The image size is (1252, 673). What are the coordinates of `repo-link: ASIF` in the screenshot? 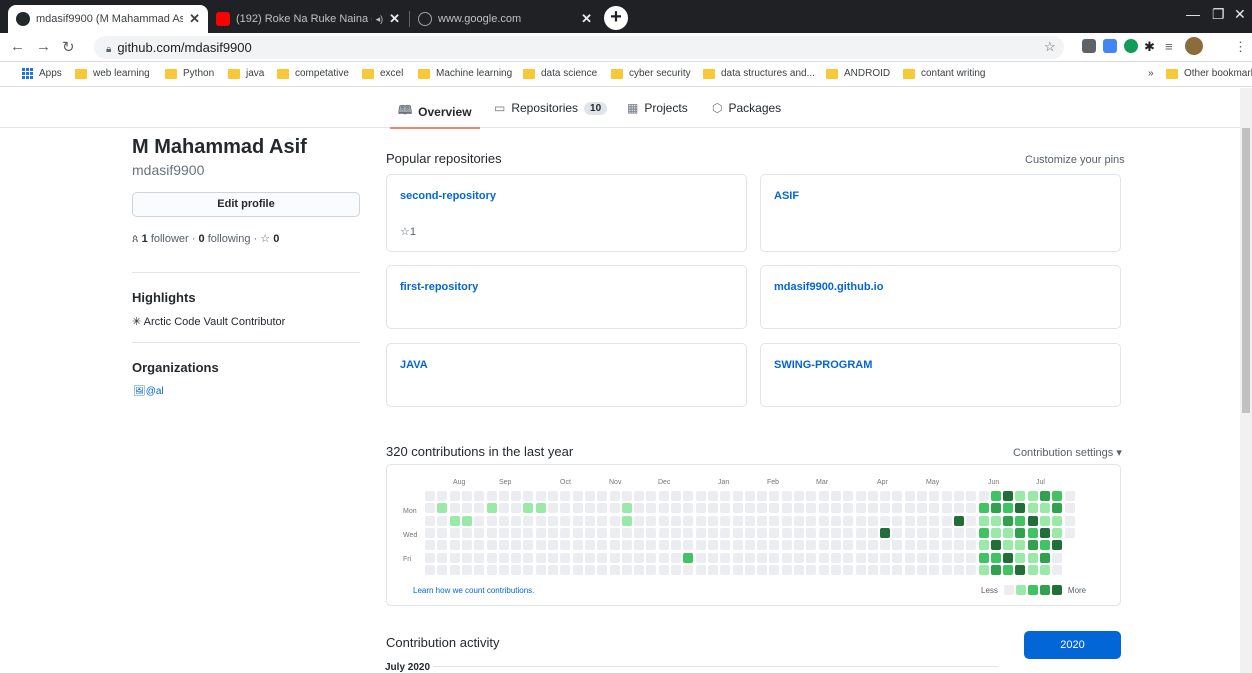 It's located at (786, 196).